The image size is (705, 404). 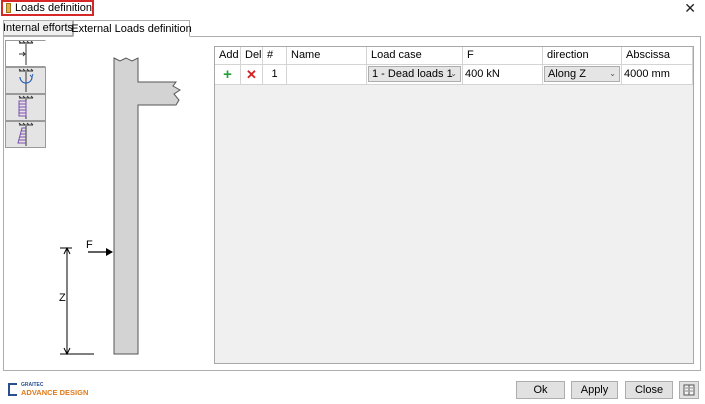 I want to click on direction-cell: Along Z ⌄, so click(x=582, y=75).